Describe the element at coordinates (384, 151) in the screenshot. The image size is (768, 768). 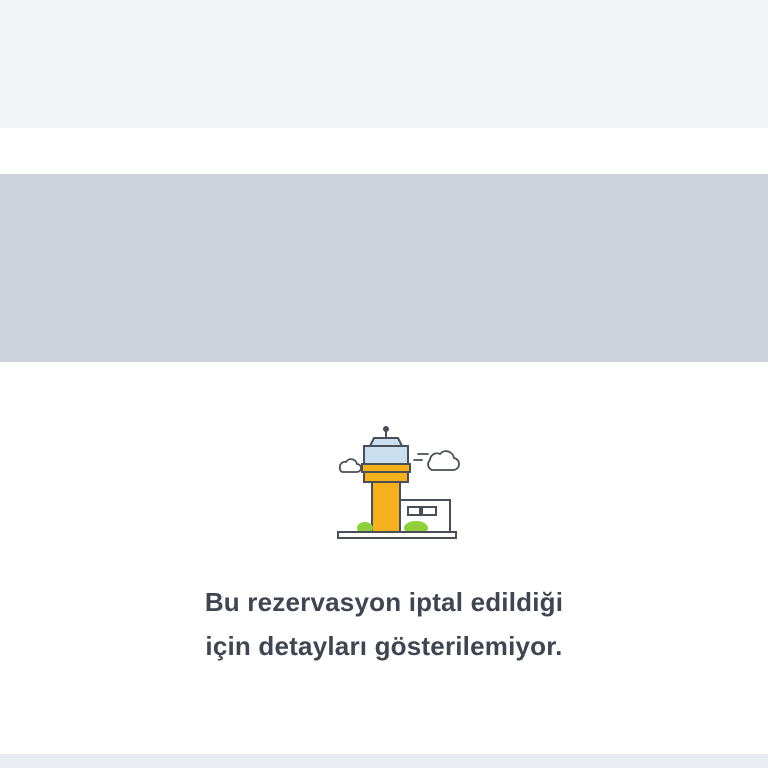
I see `spacer` at that location.